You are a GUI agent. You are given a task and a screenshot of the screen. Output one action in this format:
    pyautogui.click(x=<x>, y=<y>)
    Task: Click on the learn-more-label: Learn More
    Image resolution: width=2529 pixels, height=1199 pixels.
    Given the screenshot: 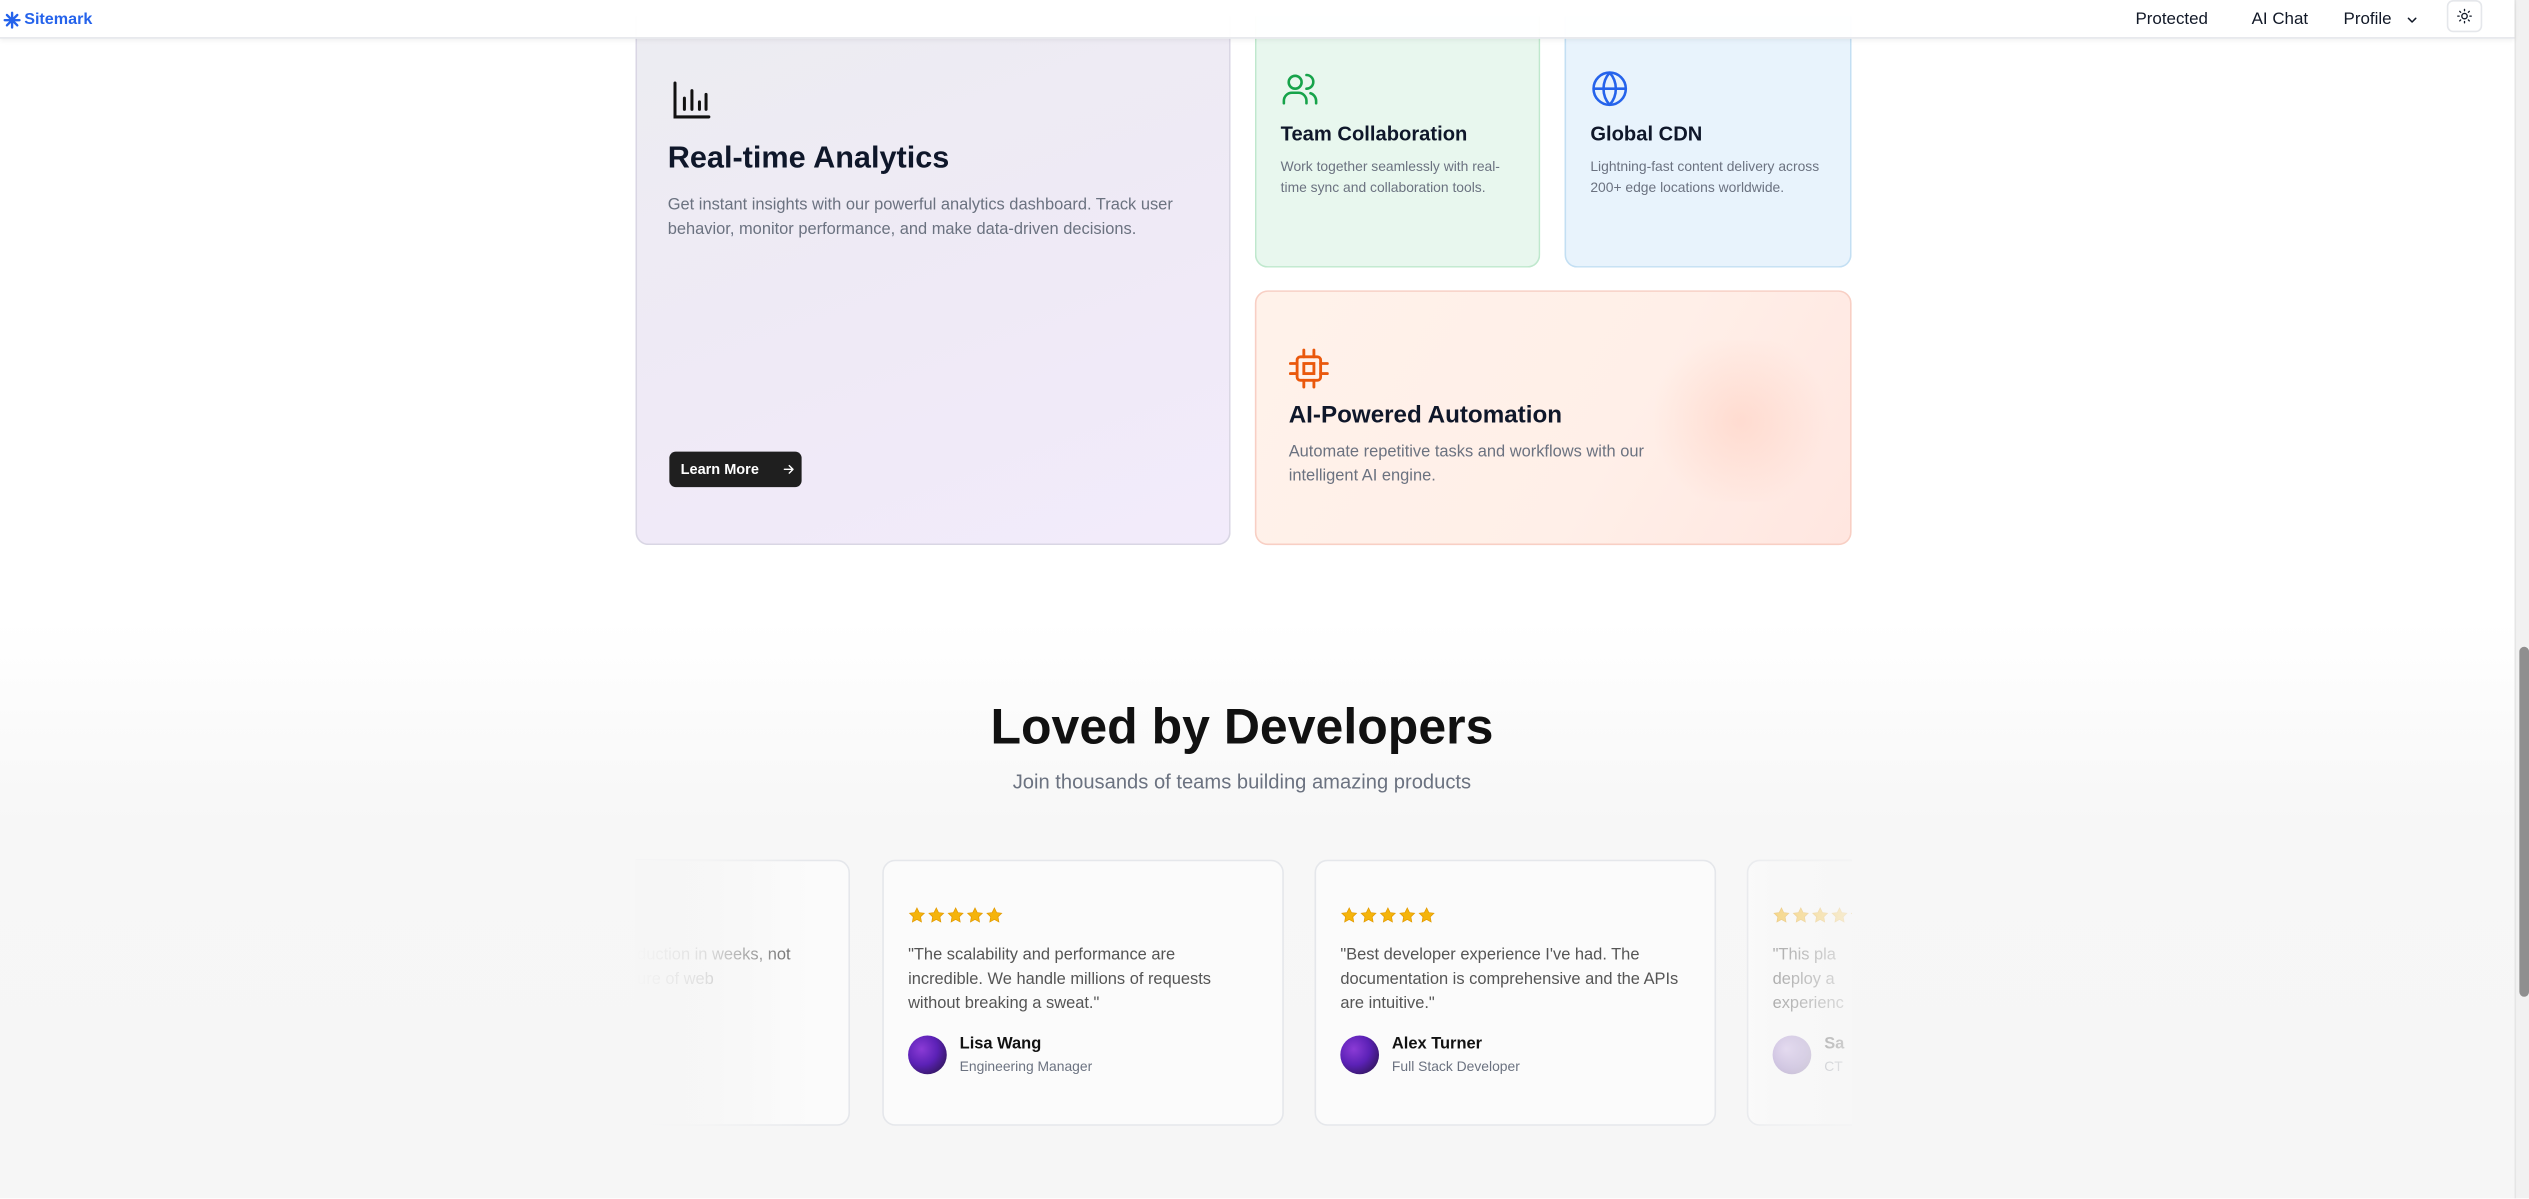 What is the action you would take?
    pyautogui.click(x=719, y=469)
    